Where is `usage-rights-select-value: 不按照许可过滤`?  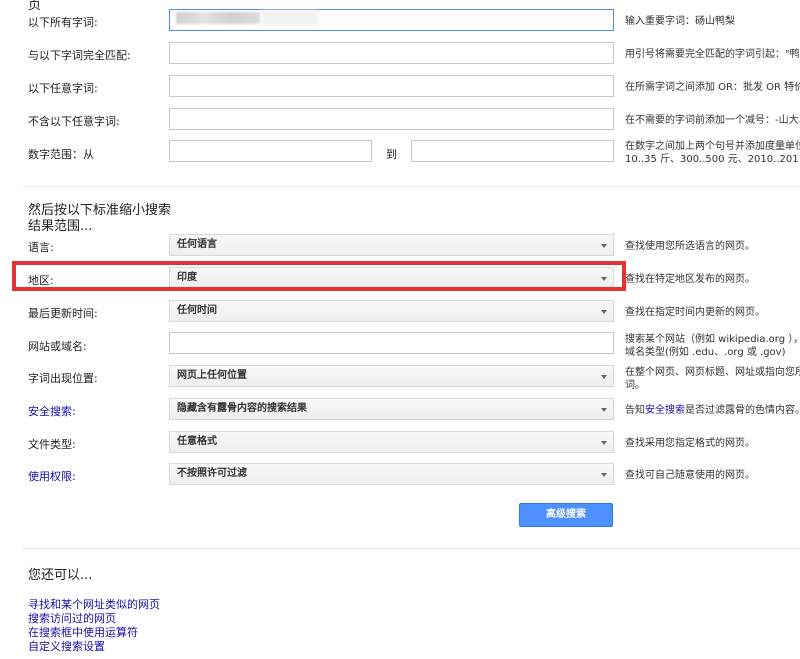
usage-rights-select-value: 不按照许可过滤 is located at coordinates (212, 473).